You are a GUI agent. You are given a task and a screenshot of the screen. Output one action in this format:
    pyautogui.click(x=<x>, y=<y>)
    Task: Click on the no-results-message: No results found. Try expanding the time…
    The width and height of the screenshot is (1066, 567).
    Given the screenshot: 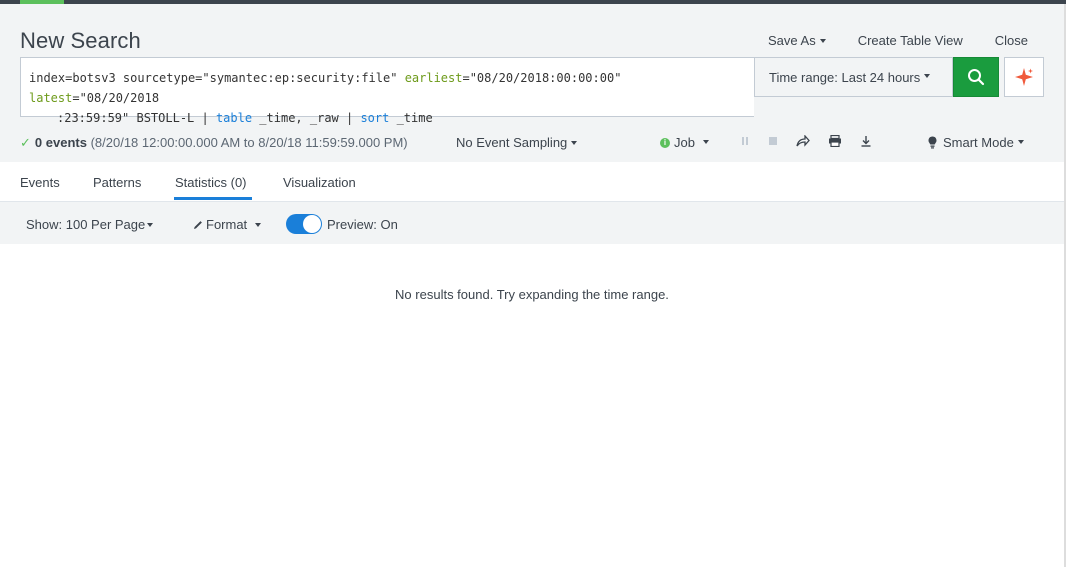 What is the action you would take?
    pyautogui.click(x=532, y=294)
    